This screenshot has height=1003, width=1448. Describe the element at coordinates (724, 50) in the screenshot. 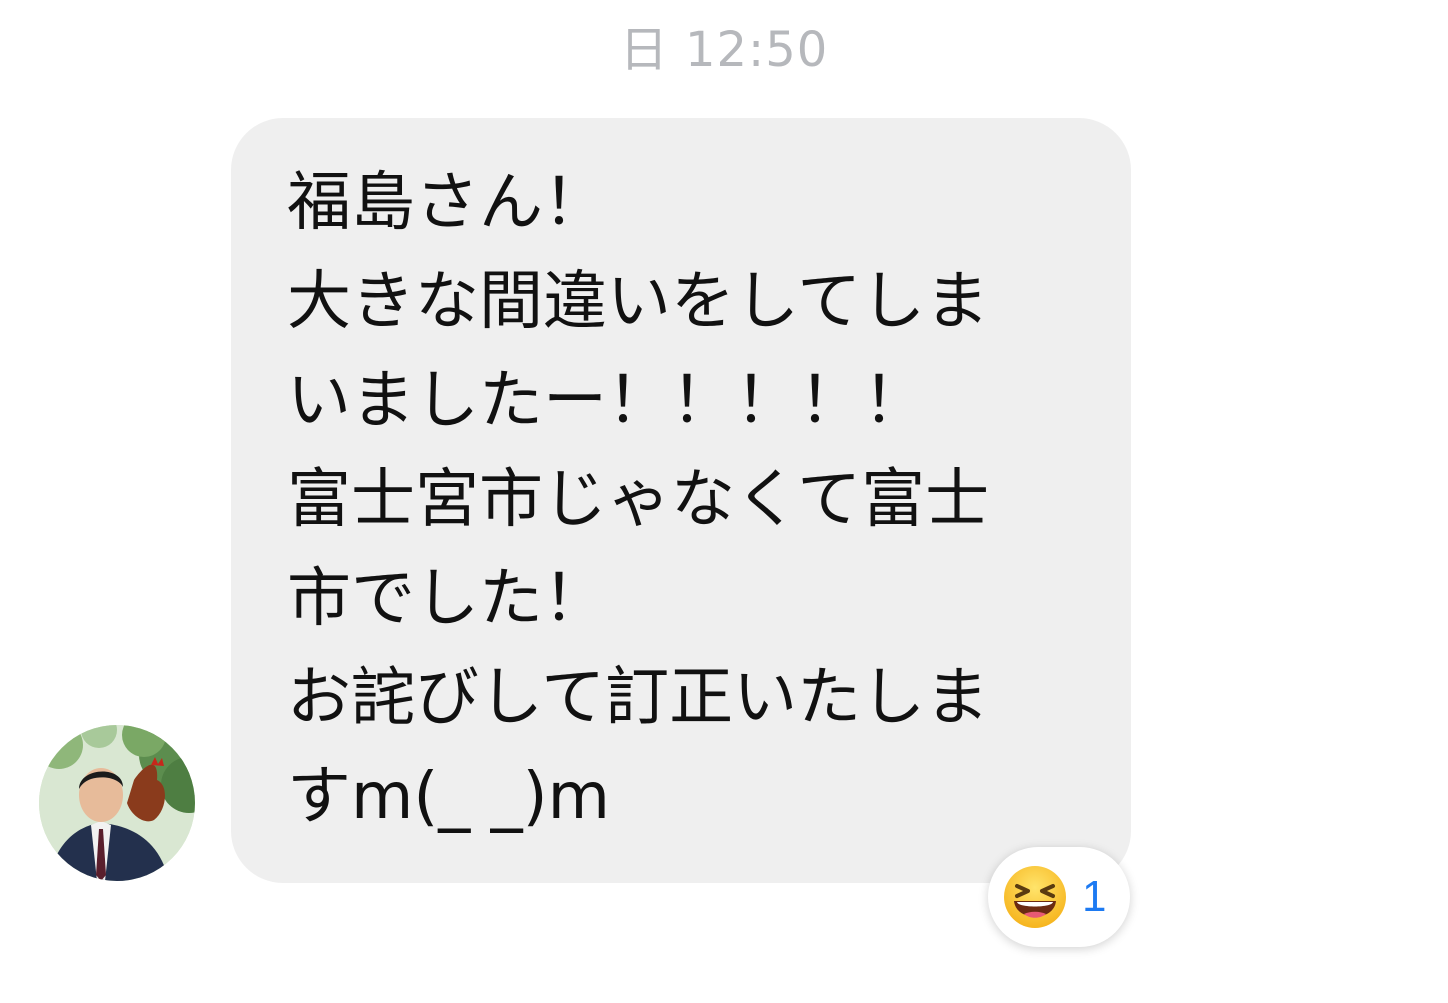

I see `message-timestamp: 日 12:50` at that location.